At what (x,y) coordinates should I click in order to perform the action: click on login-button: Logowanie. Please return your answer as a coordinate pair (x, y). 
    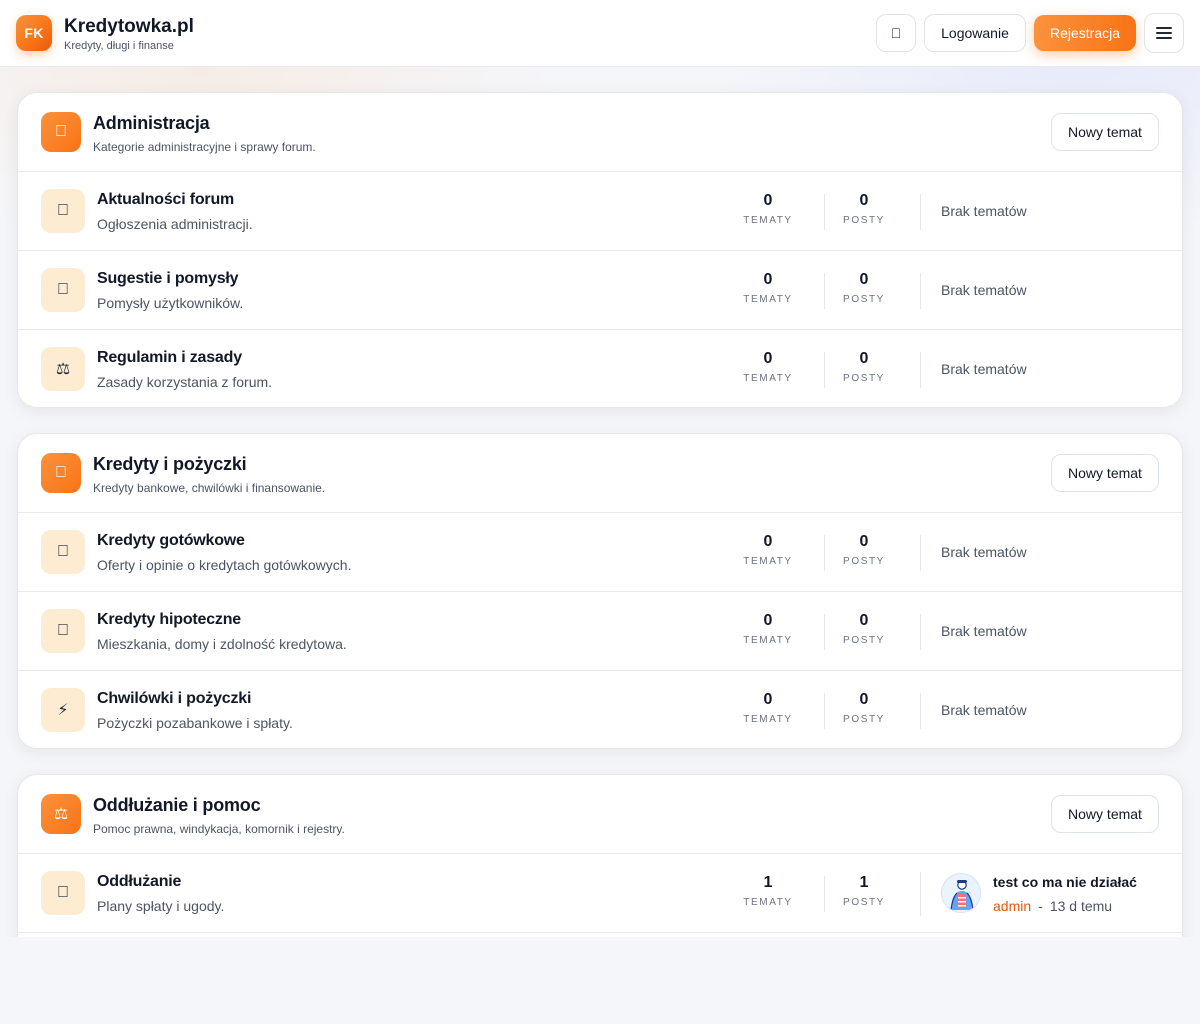
    Looking at the image, I should click on (975, 33).